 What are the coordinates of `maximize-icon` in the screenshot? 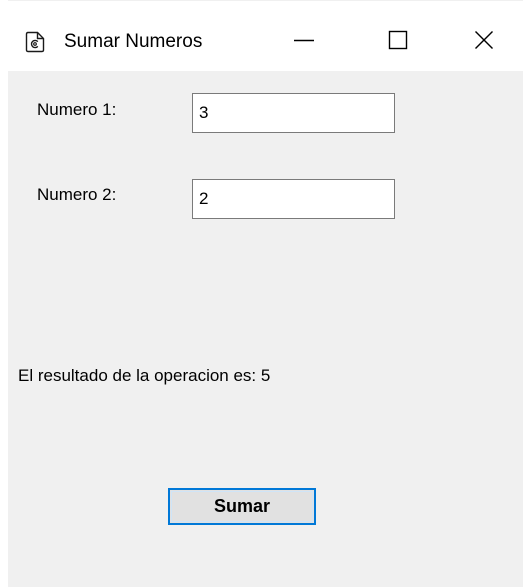 It's located at (398, 42).